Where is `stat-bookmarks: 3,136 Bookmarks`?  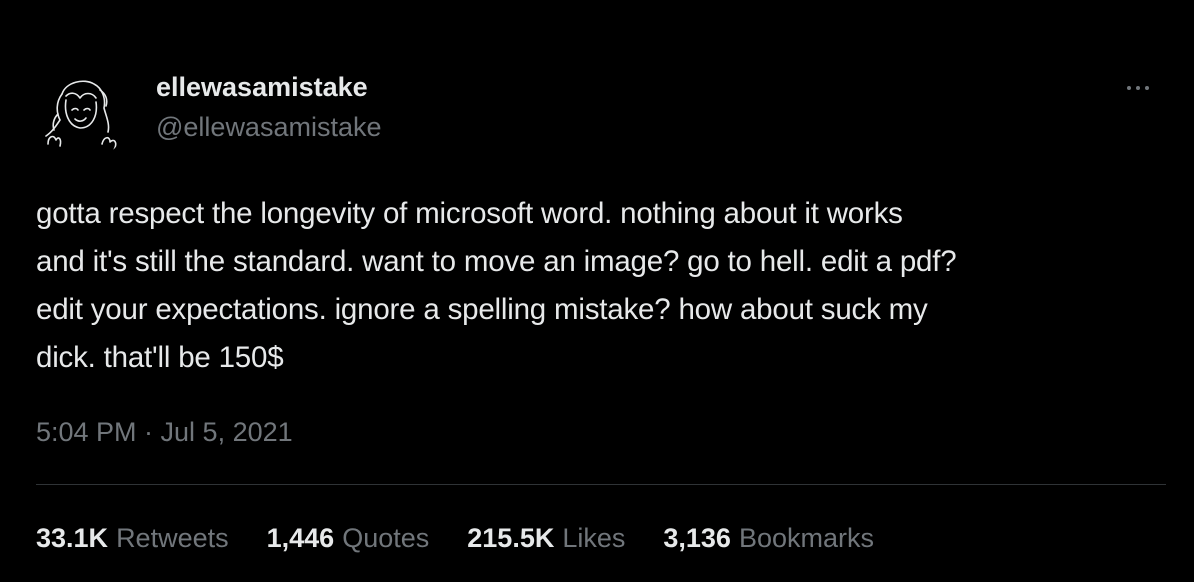
stat-bookmarks: 3,136 Bookmarks is located at coordinates (768, 538).